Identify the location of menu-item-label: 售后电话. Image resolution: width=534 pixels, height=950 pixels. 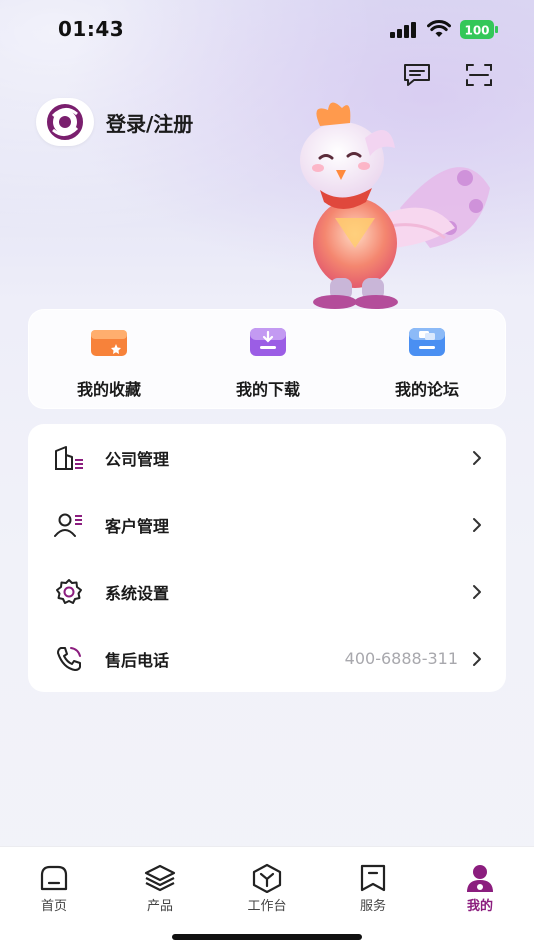
(137, 660).